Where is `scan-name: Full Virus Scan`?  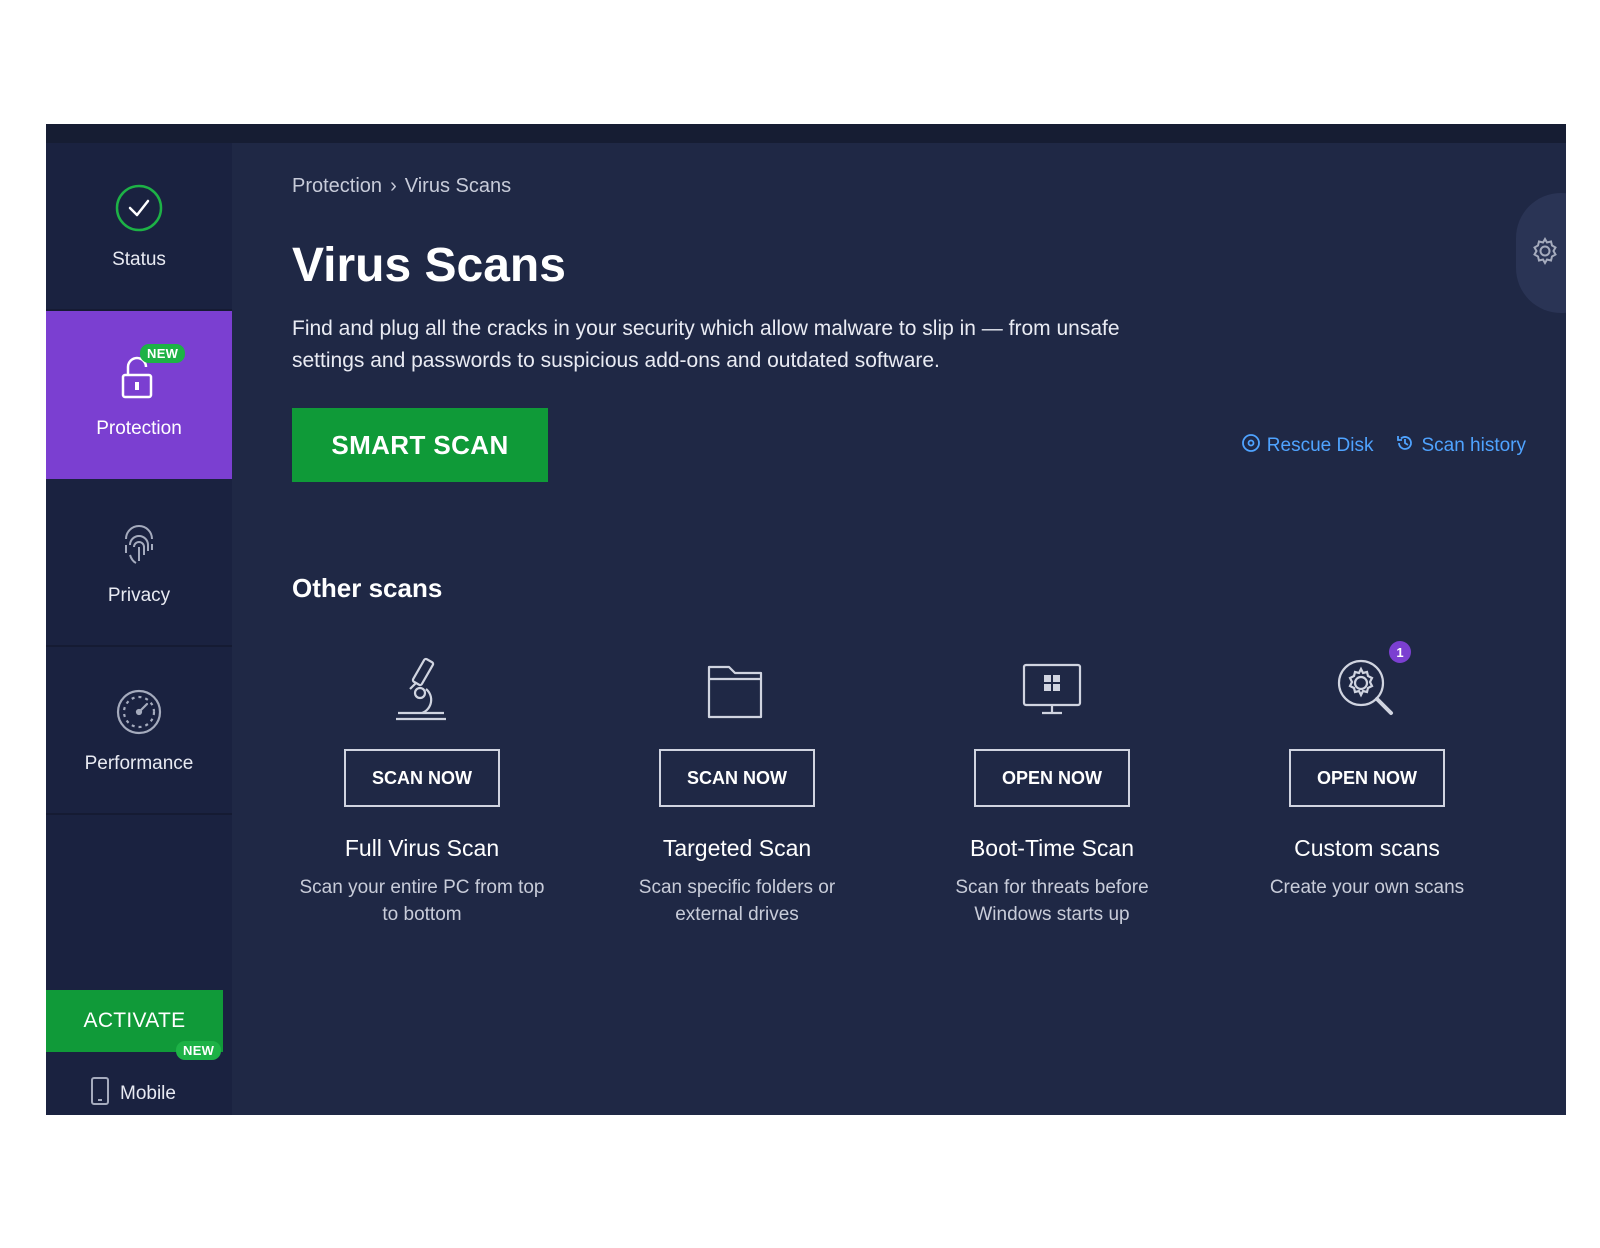
scan-name: Full Virus Scan is located at coordinates (422, 848).